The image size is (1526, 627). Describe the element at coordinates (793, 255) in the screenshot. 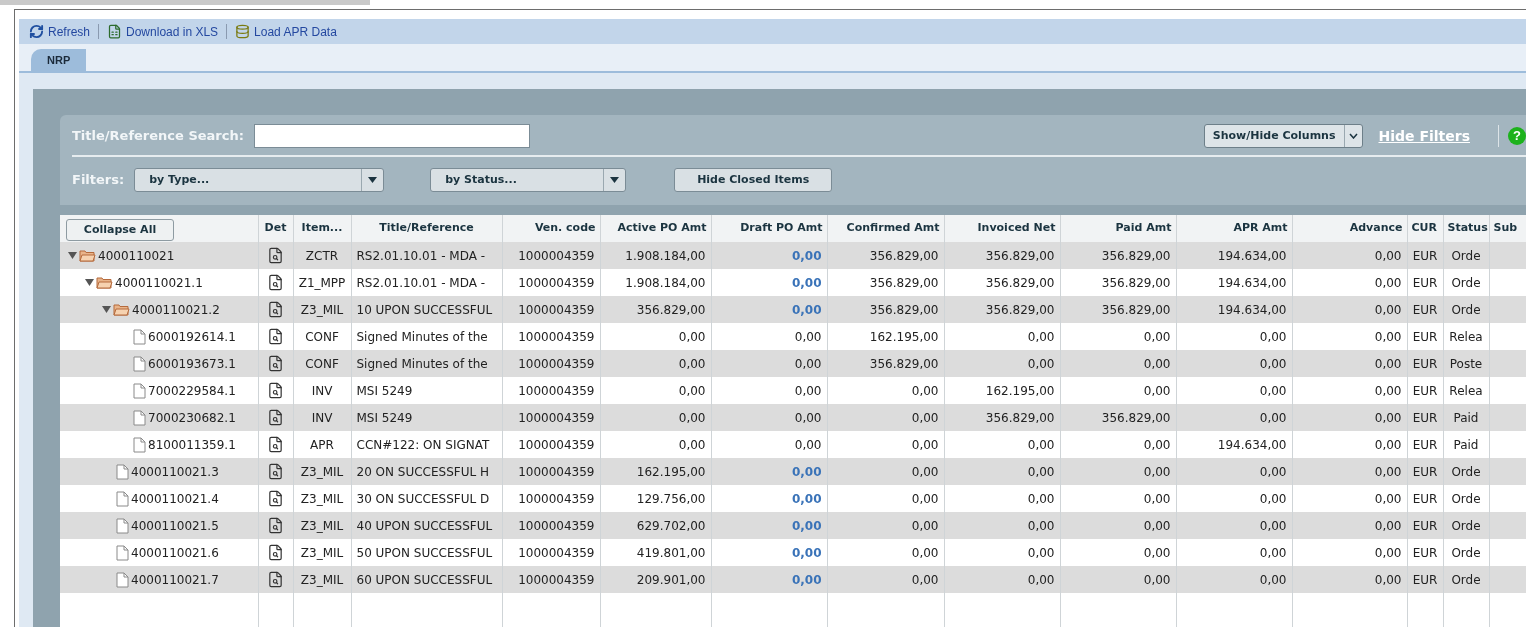

I see `table-row: 4000110021 ZCTR RS2.01.10.01 - MDA - 1000004359 1.908.184,00 0,00 356.829,00 356.829,00 356.829,00 194.634,00 0,00 EUR Orde` at that location.